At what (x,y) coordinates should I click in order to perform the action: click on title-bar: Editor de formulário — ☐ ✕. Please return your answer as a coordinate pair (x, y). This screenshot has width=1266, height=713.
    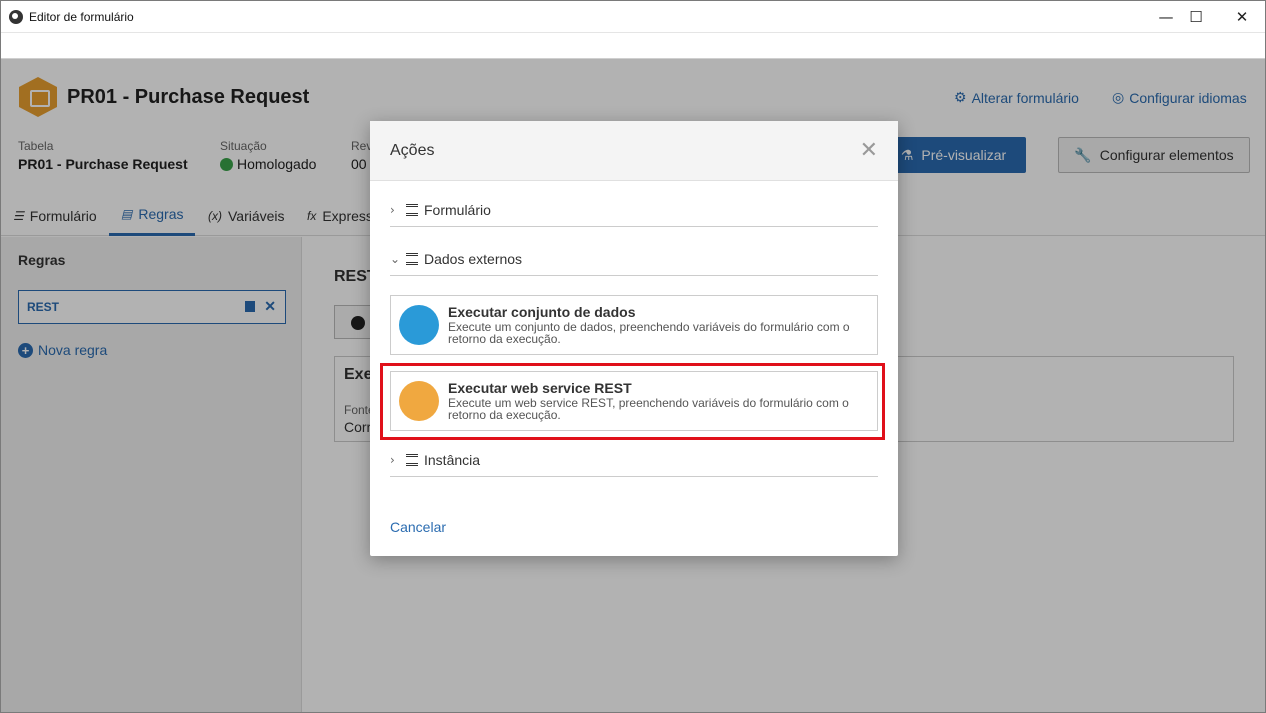
    Looking at the image, I should click on (633, 16).